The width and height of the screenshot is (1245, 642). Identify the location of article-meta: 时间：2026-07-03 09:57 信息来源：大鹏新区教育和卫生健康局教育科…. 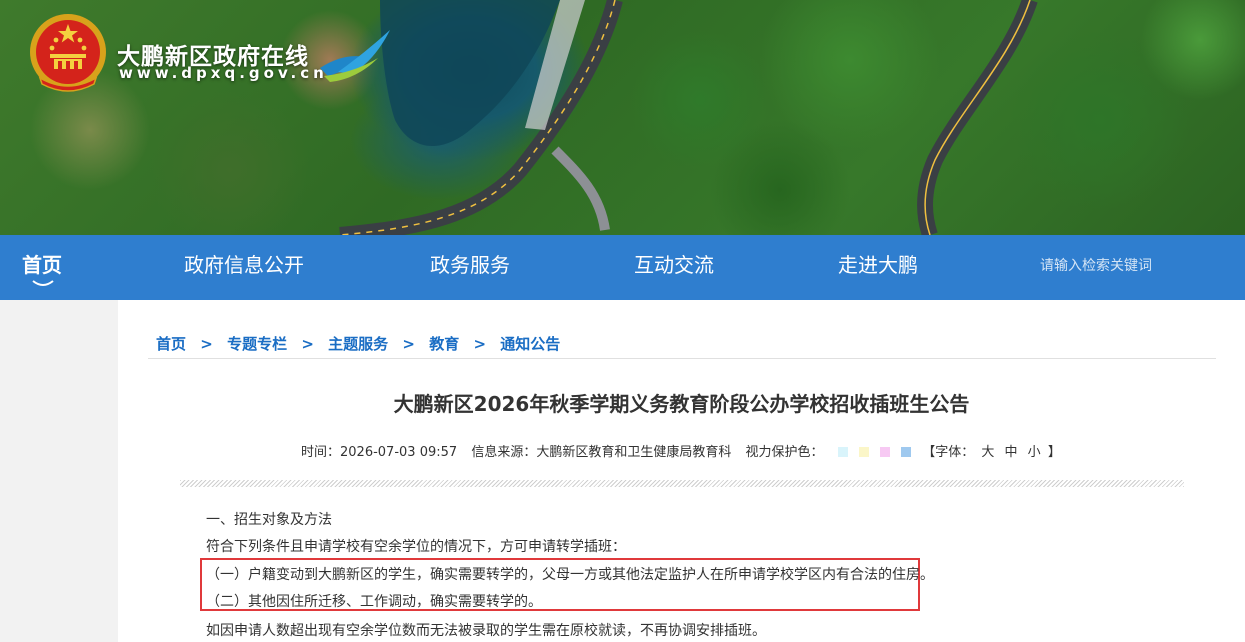
(681, 450).